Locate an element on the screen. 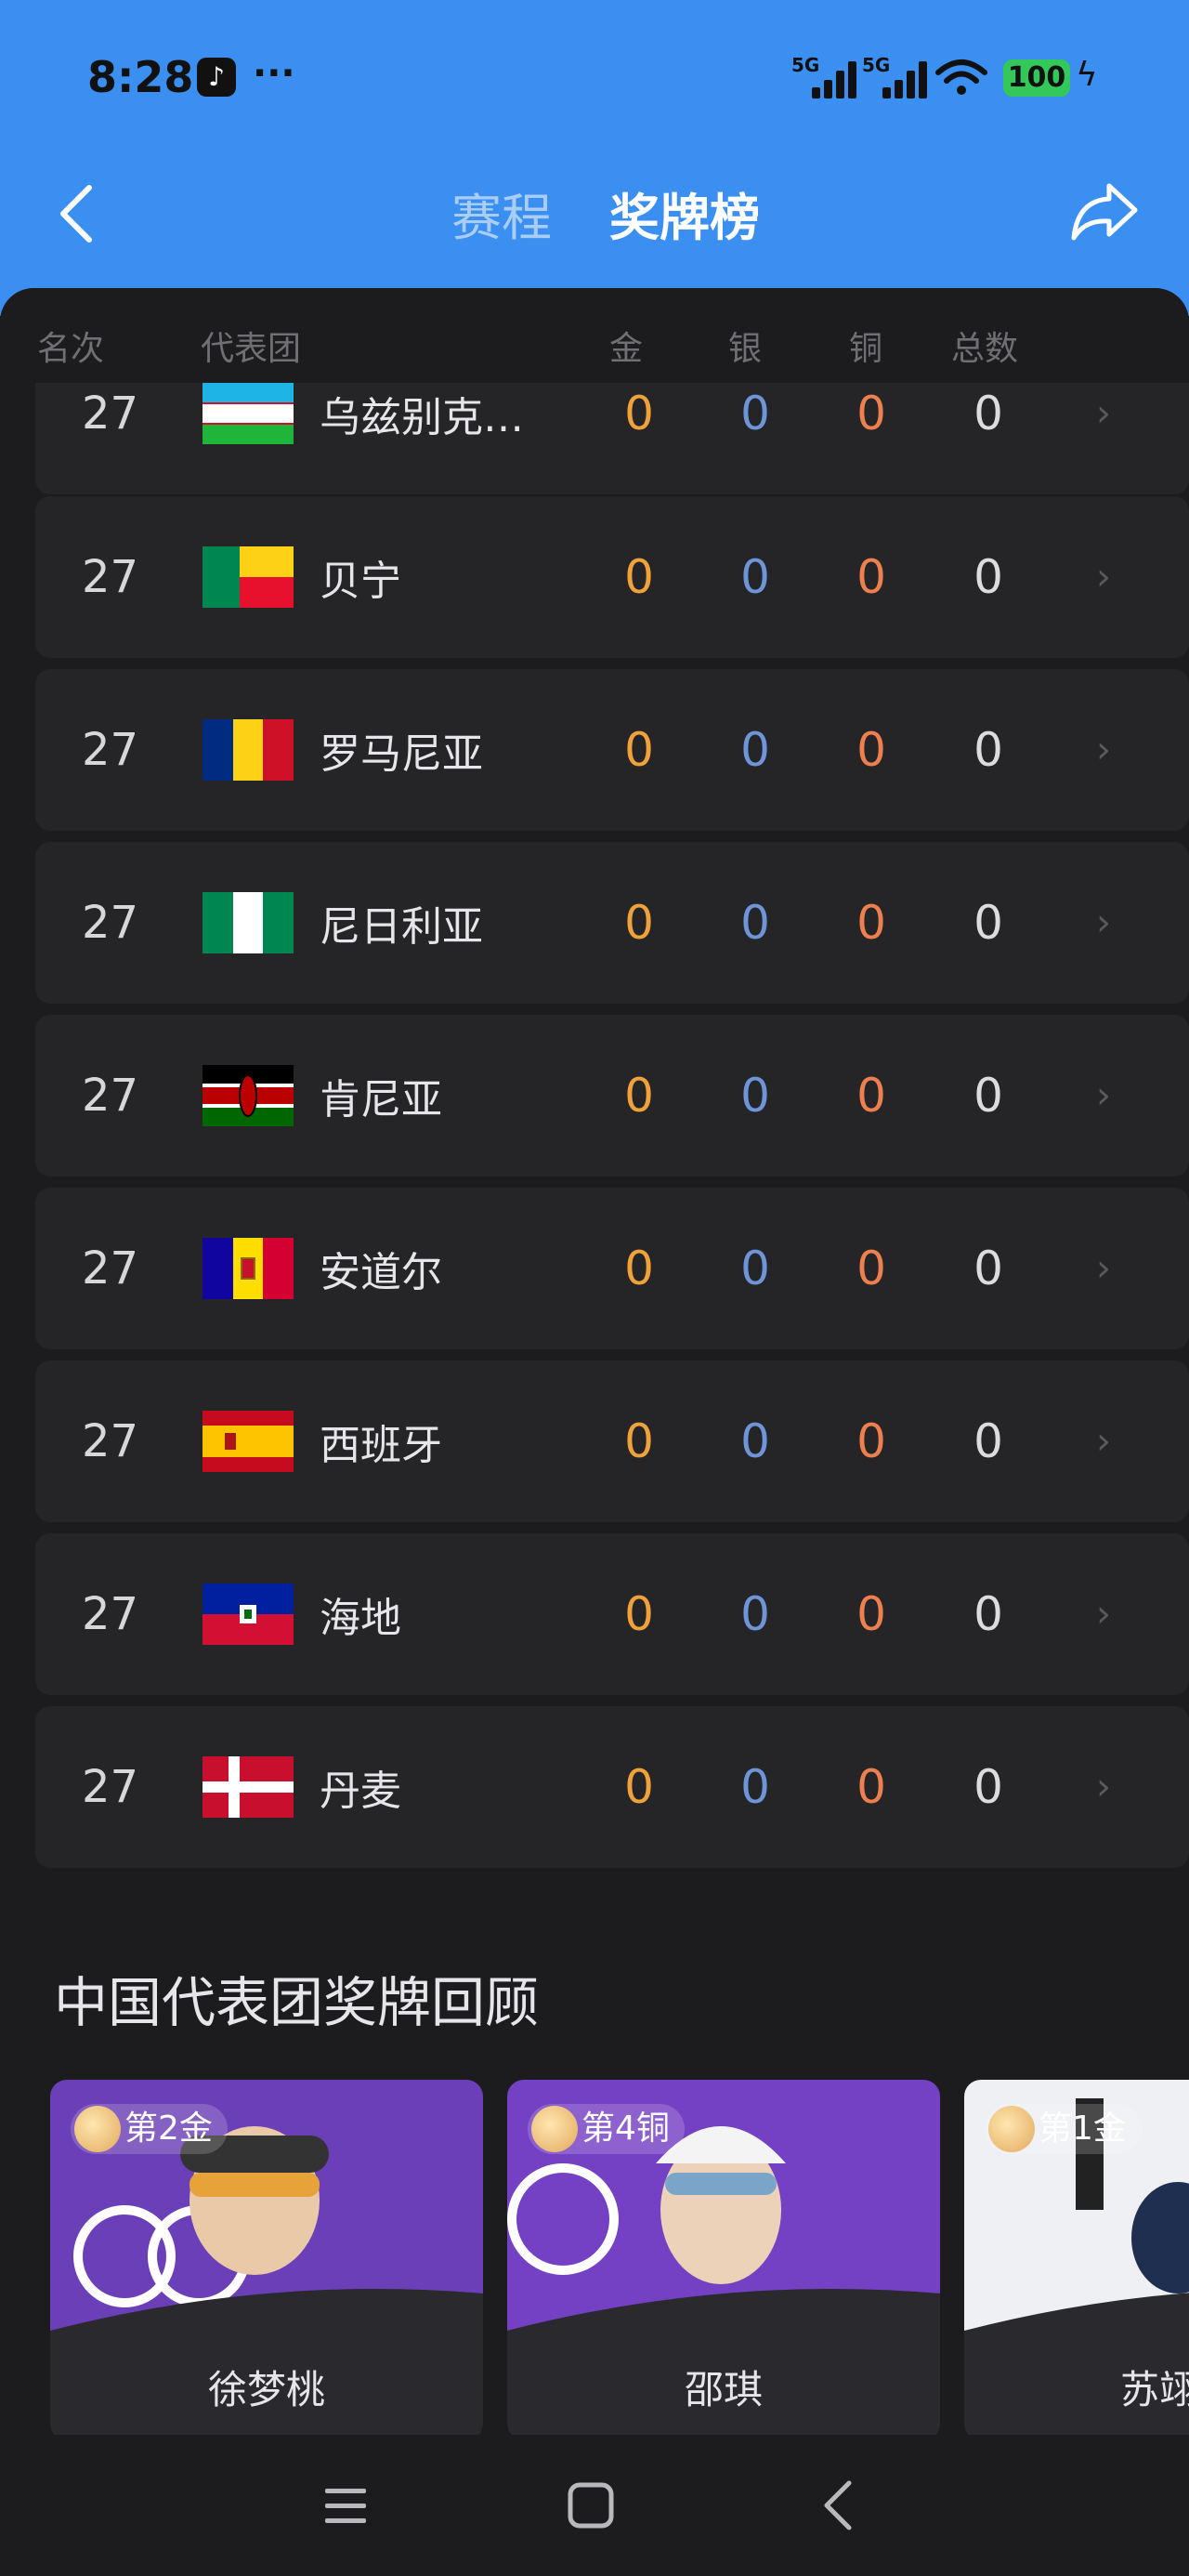 The height and width of the screenshot is (2576, 1189). column-header-gold: 金 is located at coordinates (626, 349).